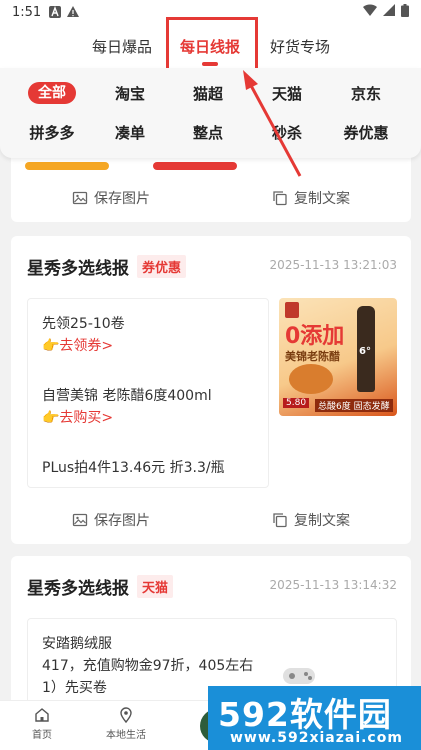 This screenshot has height=750, width=421. I want to click on watermark-url: www.592xiazai.com, so click(316, 738).